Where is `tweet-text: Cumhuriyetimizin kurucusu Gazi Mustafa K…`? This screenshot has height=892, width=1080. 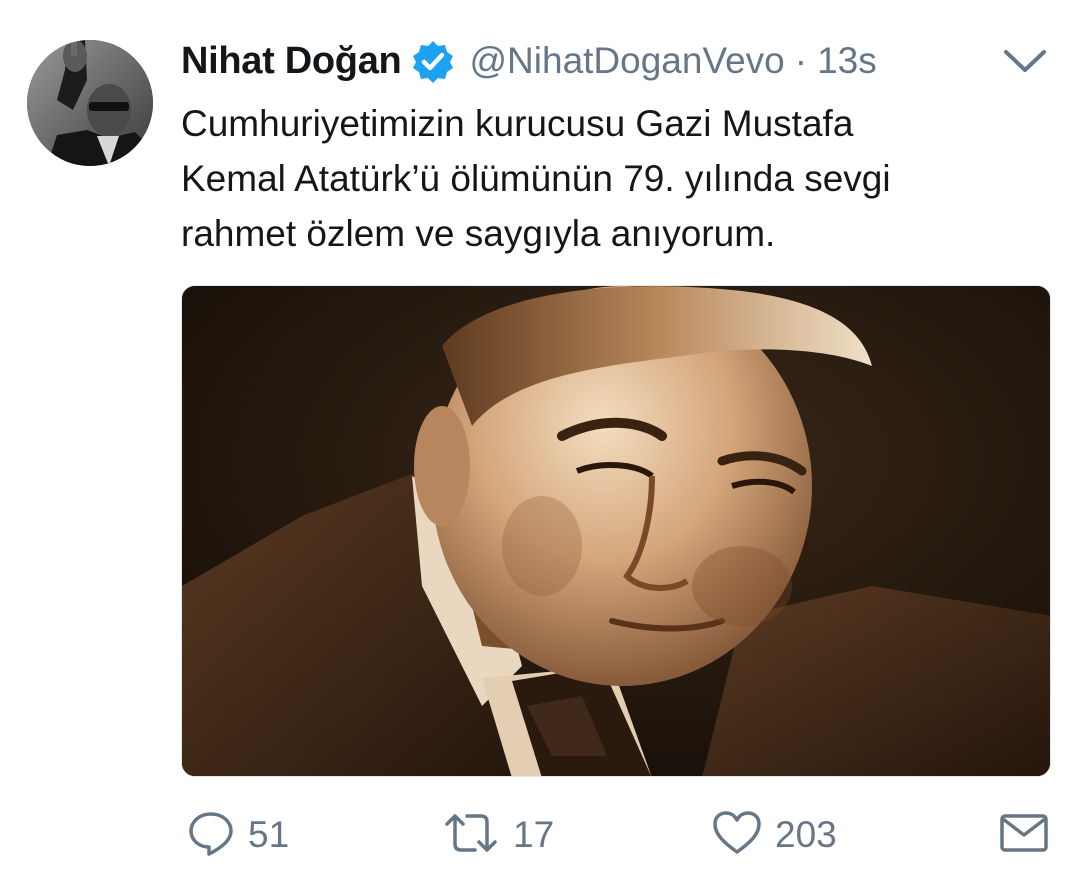 tweet-text: Cumhuriyetimizin kurucusu Gazi Mustafa K… is located at coordinates (536, 178).